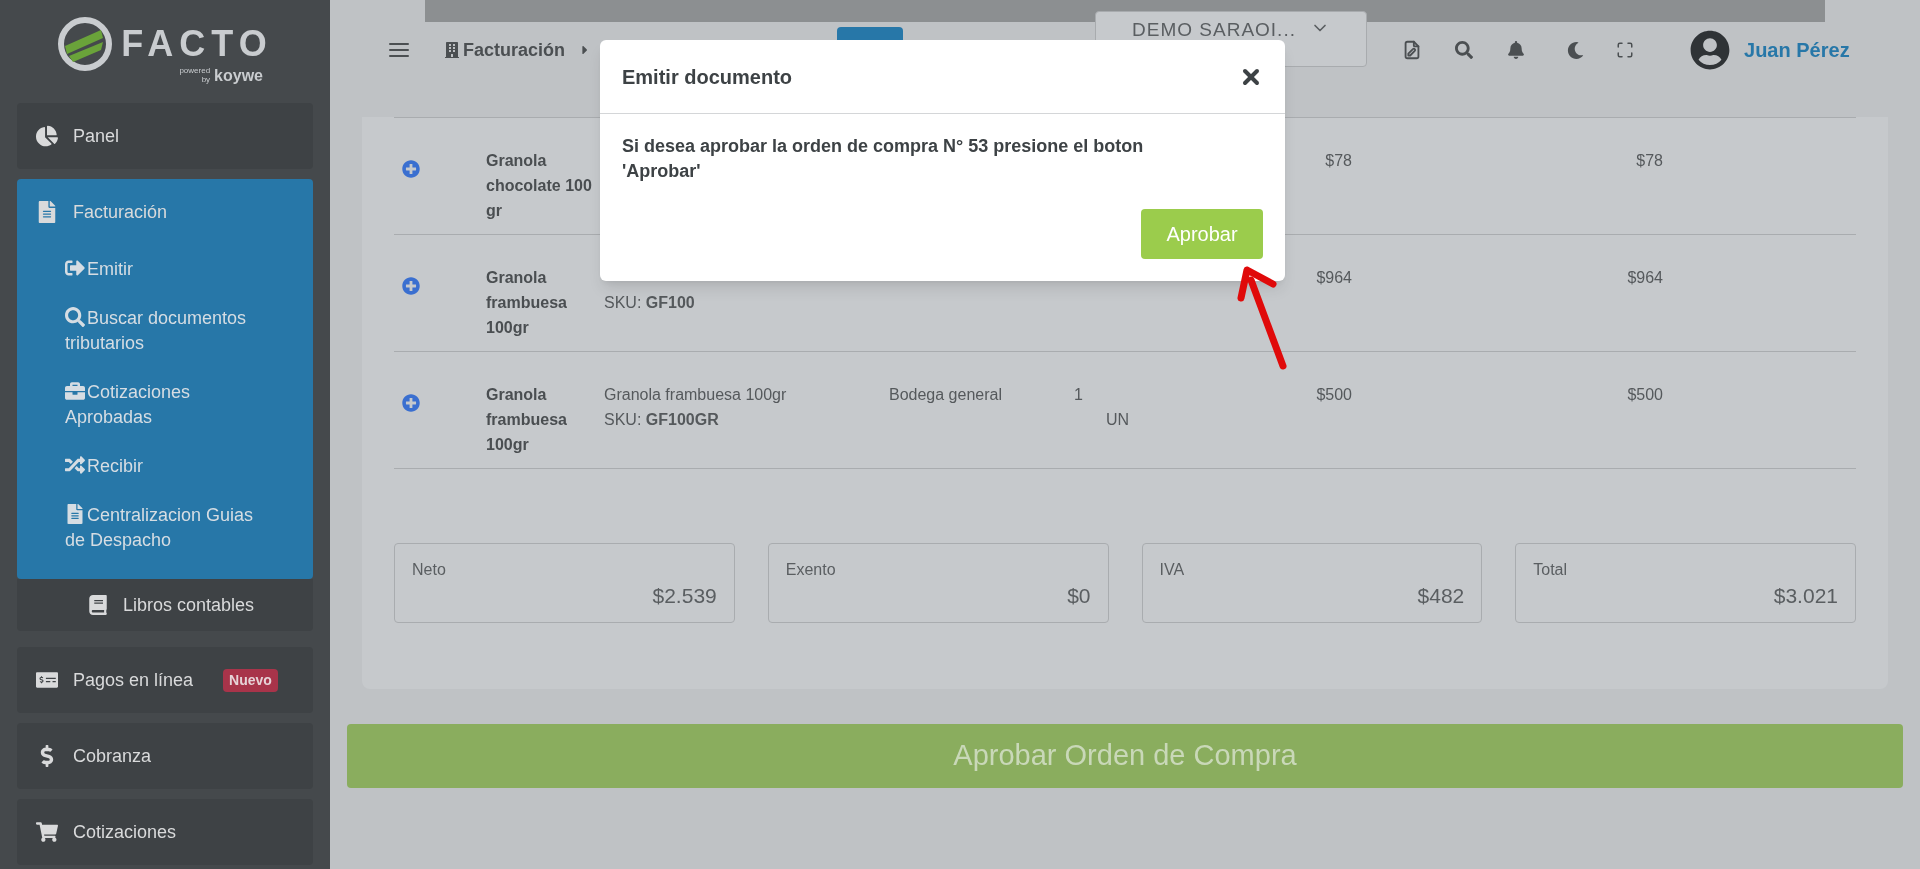 The height and width of the screenshot is (869, 1920). I want to click on price-text: $500, so click(1334, 395).